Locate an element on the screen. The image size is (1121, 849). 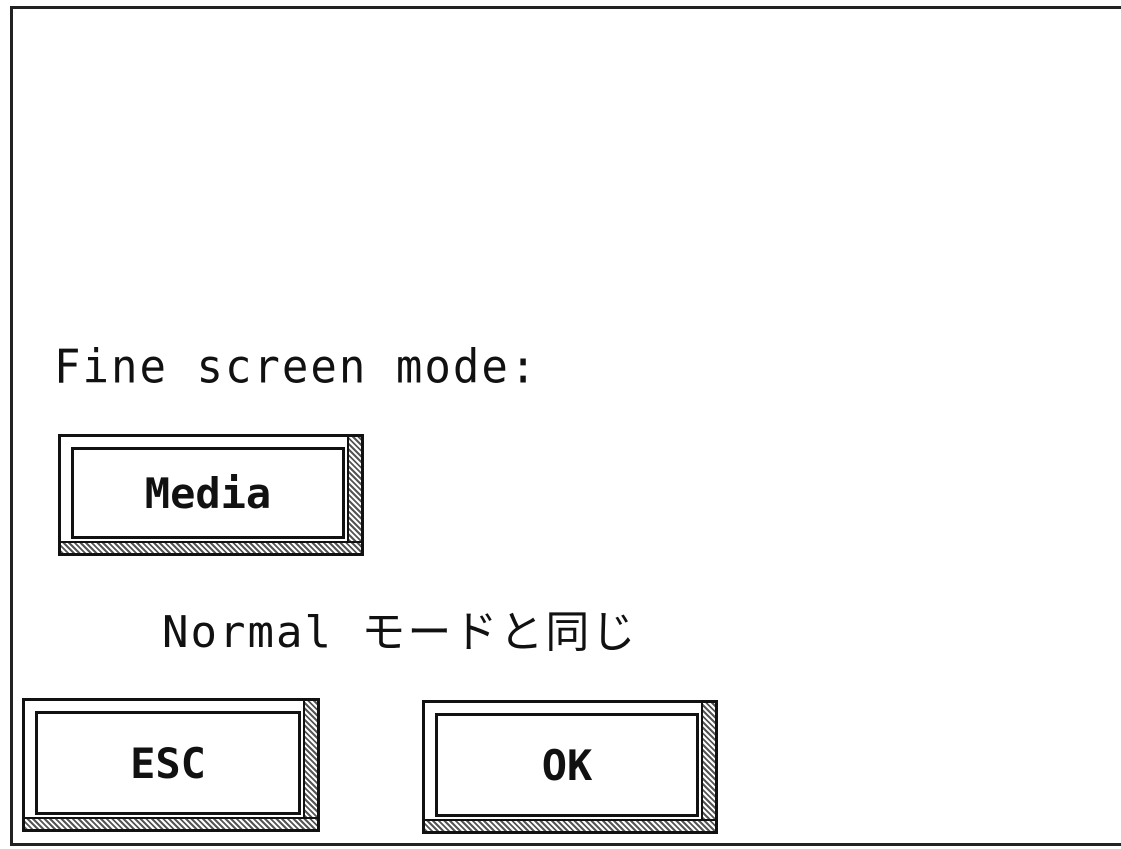
frame-bottom-border is located at coordinates (565, 844).